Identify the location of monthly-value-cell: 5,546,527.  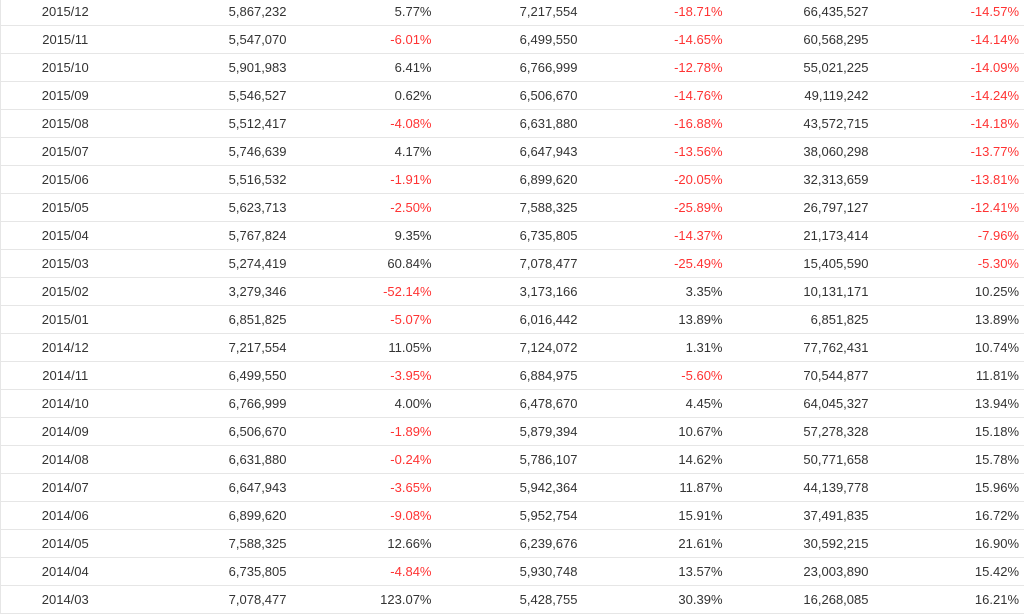
(222, 96).